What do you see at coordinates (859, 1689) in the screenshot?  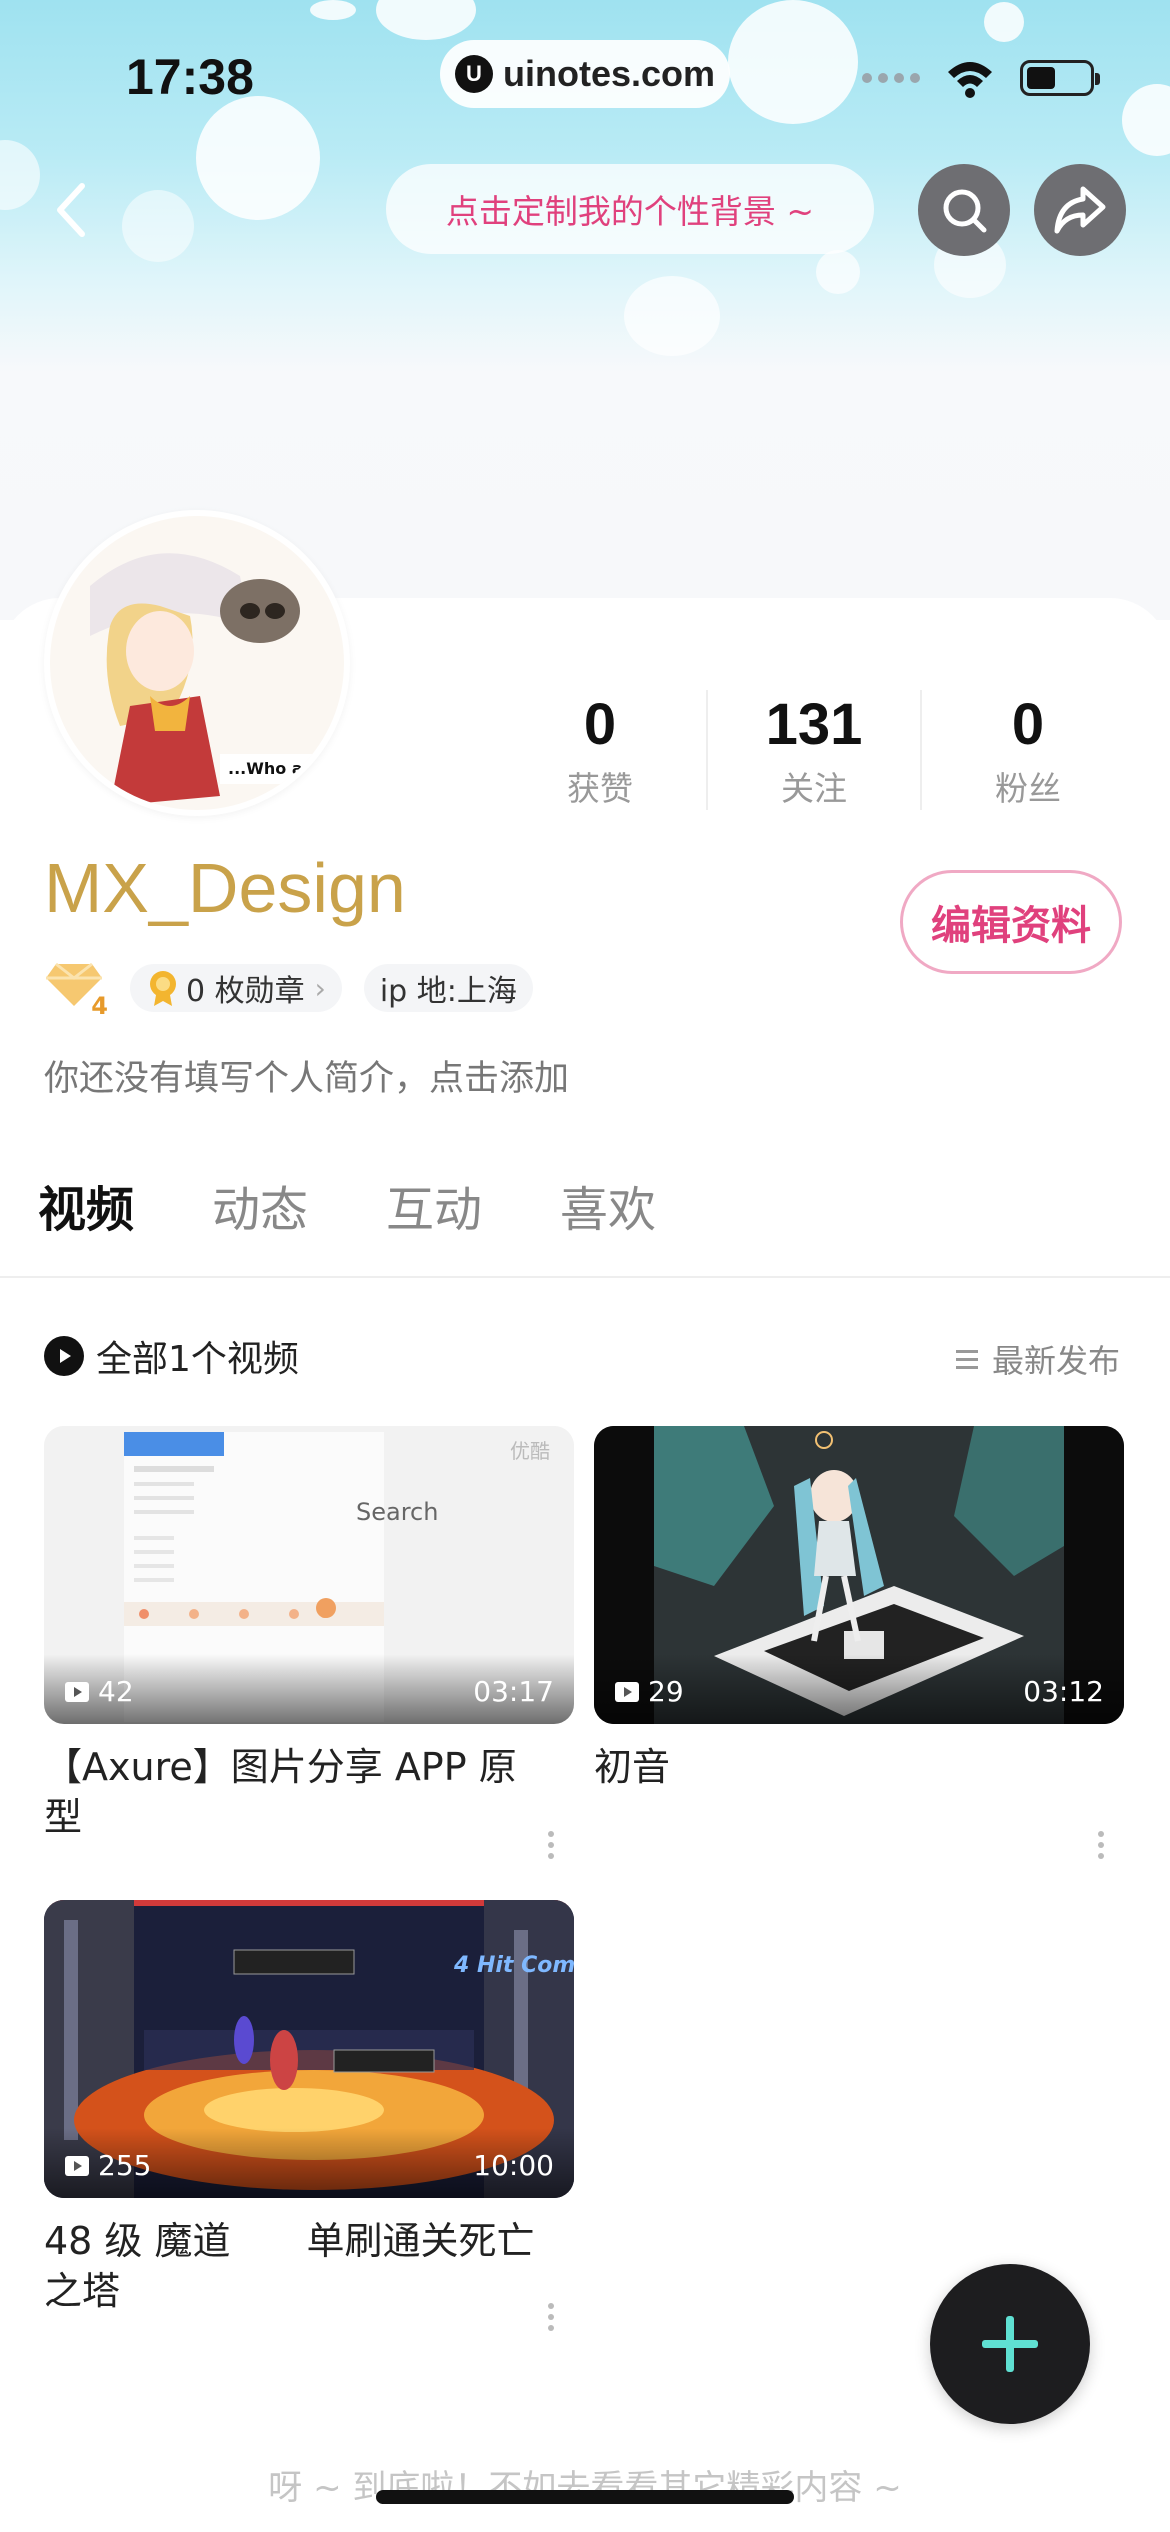 I see `video-meta-overlay: 29 03:12` at bounding box center [859, 1689].